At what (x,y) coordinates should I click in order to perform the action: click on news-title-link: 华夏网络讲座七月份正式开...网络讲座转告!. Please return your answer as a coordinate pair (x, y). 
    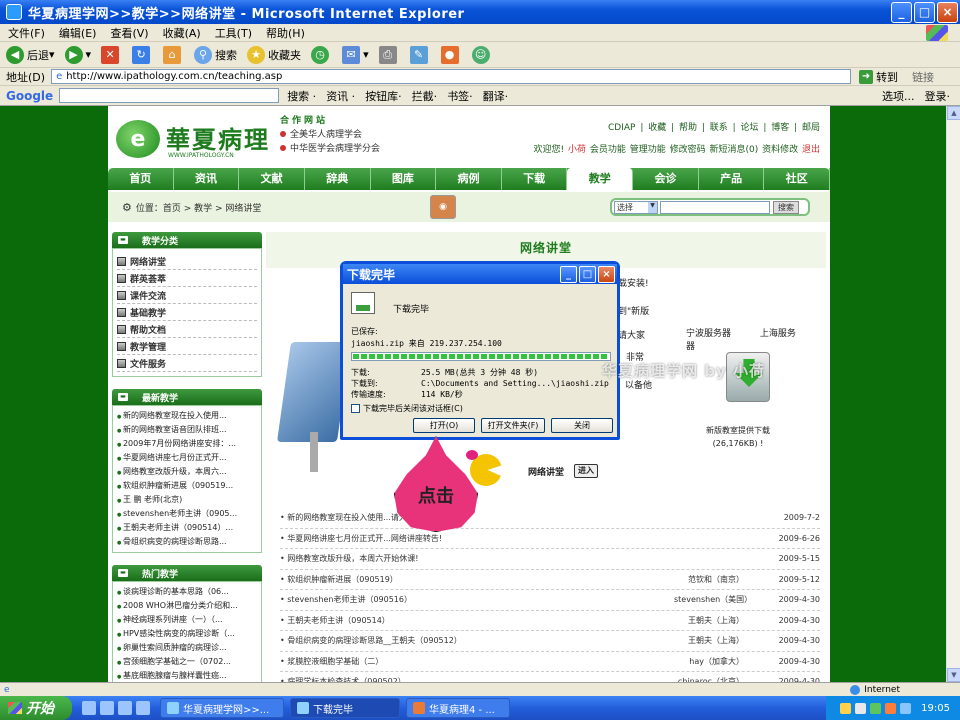
    Looking at the image, I should click on (477, 538).